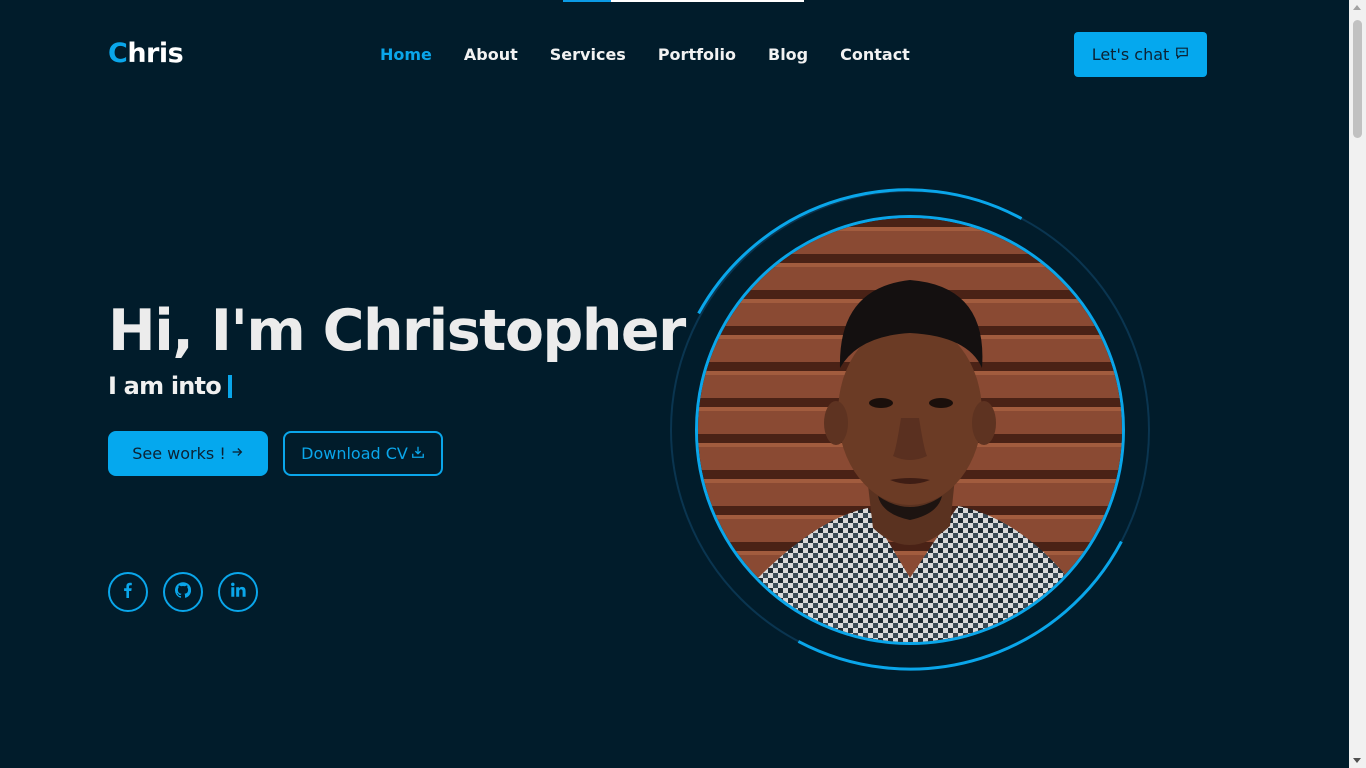  What do you see at coordinates (1357, 79) in the screenshot?
I see `scrollbar-thumb` at bounding box center [1357, 79].